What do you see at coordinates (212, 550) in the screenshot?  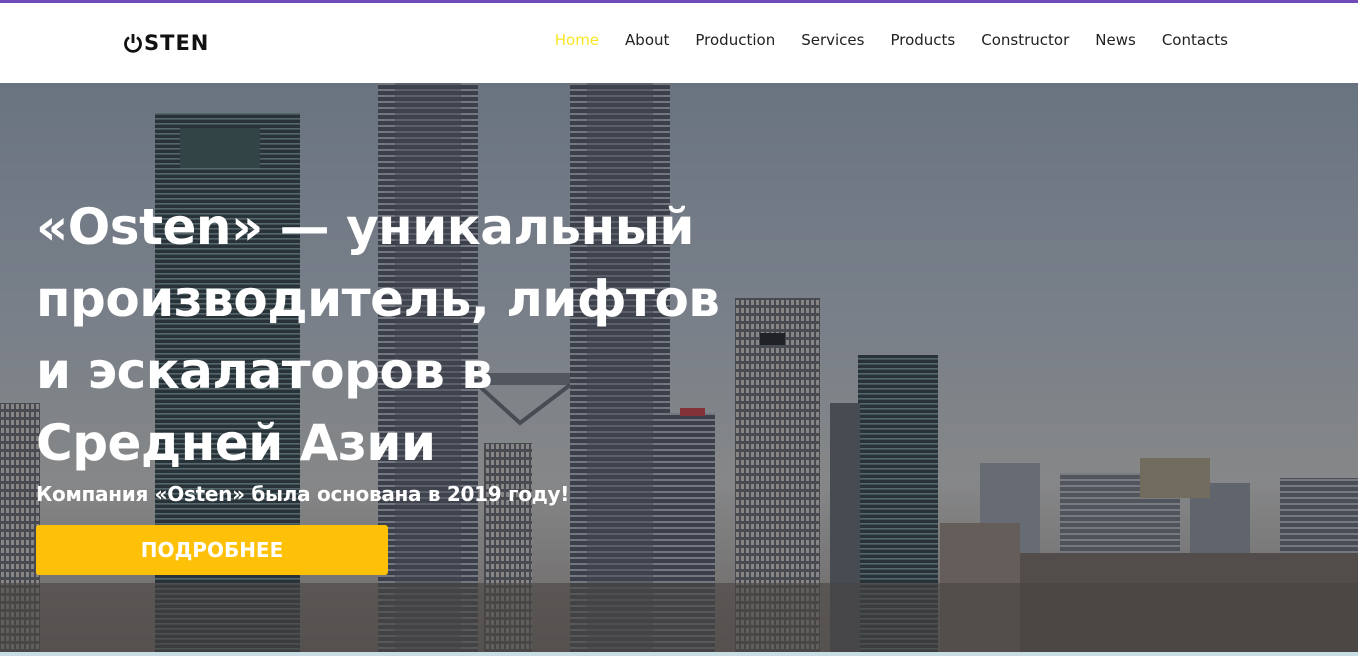 I see `more-details-button: ПОДРОБНЕЕ` at bounding box center [212, 550].